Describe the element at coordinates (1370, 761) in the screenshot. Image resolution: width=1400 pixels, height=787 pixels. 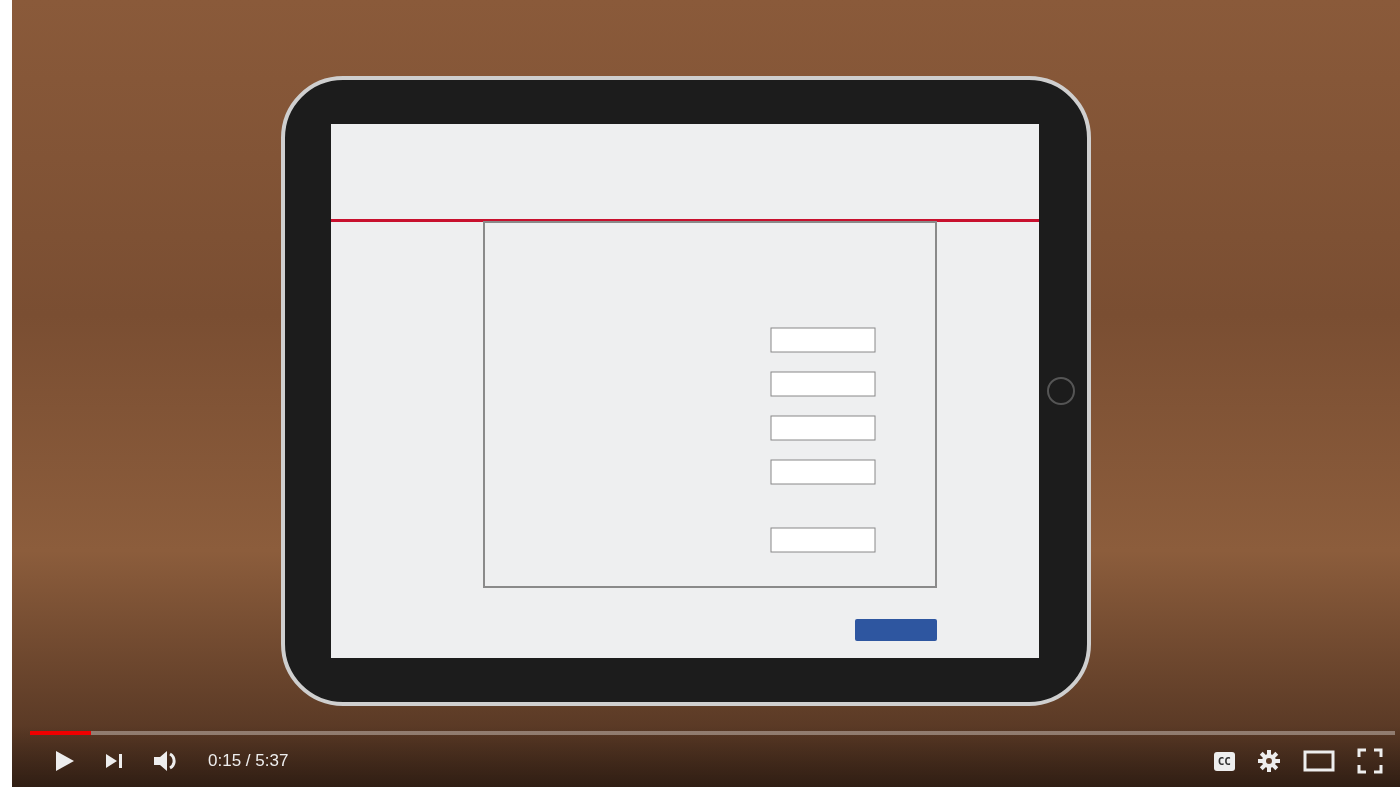
I see `fullscreen-icon` at that location.